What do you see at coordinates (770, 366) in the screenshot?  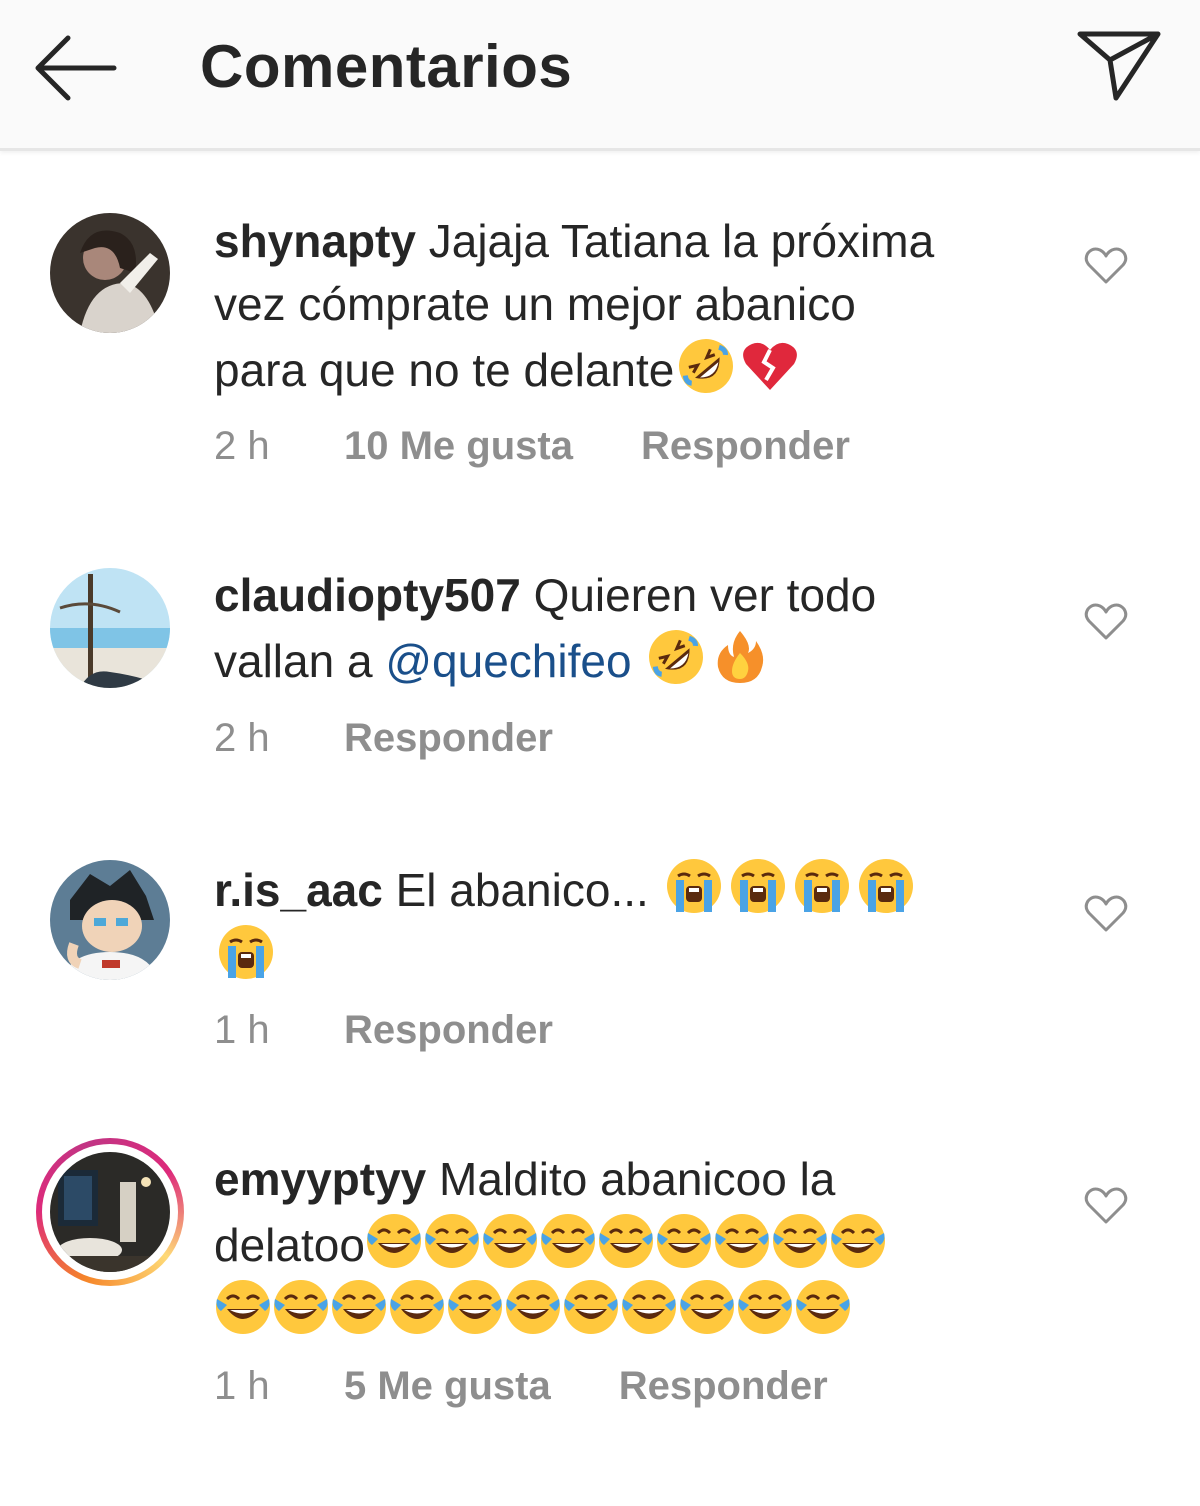 I see `broken-heart-icon` at bounding box center [770, 366].